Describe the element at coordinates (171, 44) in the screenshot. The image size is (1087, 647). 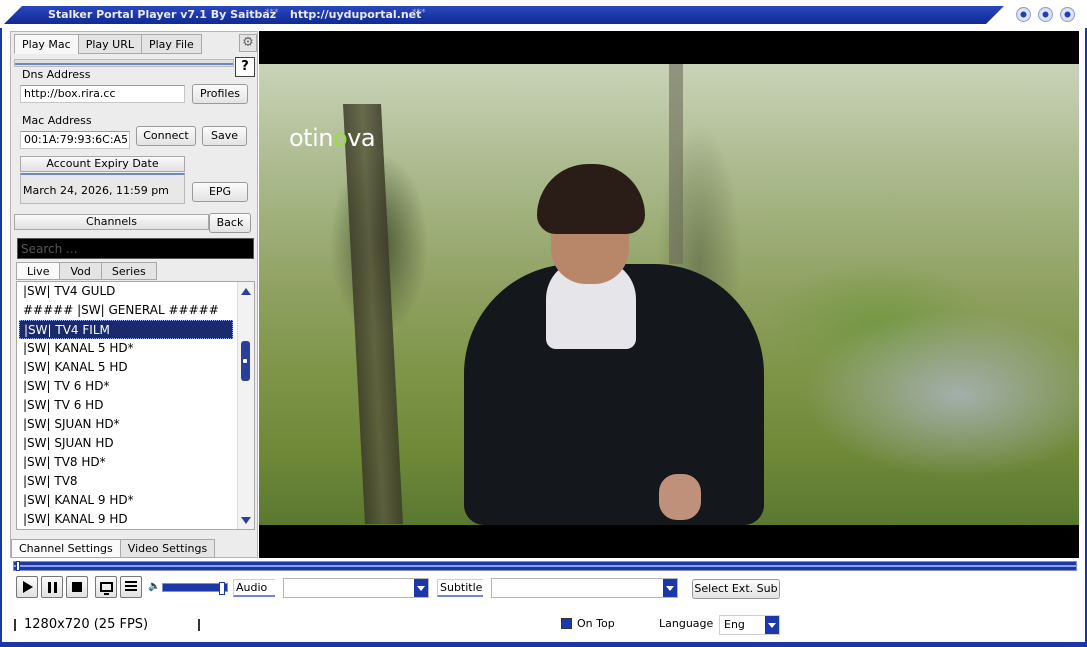
I see `tab-play-file: Play File` at that location.